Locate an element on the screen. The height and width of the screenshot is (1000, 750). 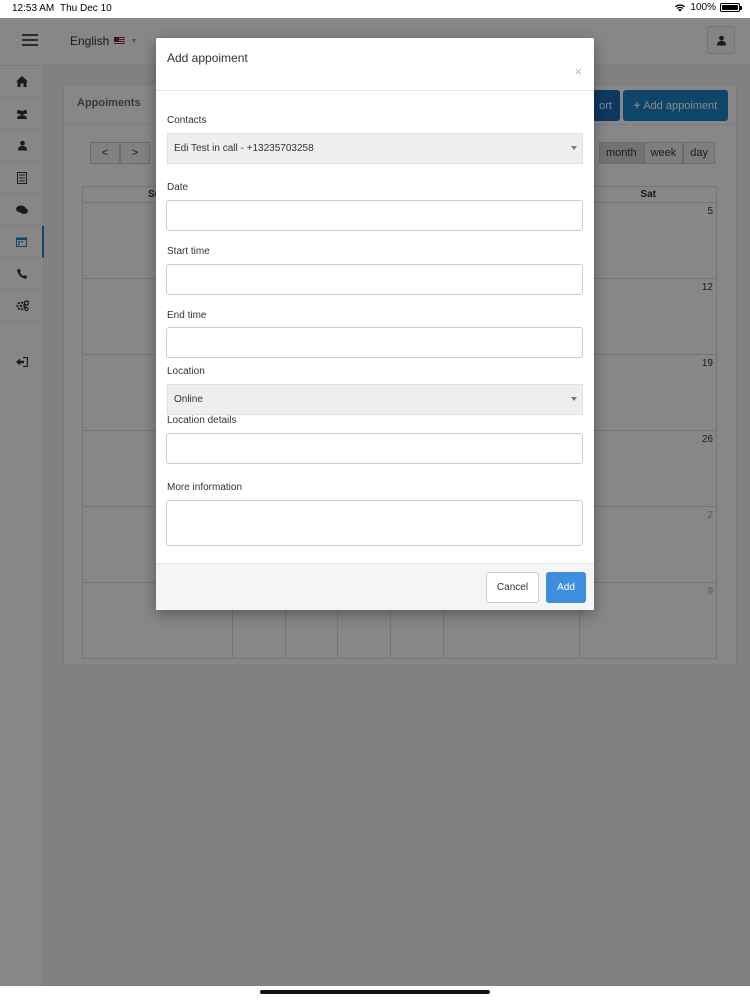
home-indicator is located at coordinates (375, 992).